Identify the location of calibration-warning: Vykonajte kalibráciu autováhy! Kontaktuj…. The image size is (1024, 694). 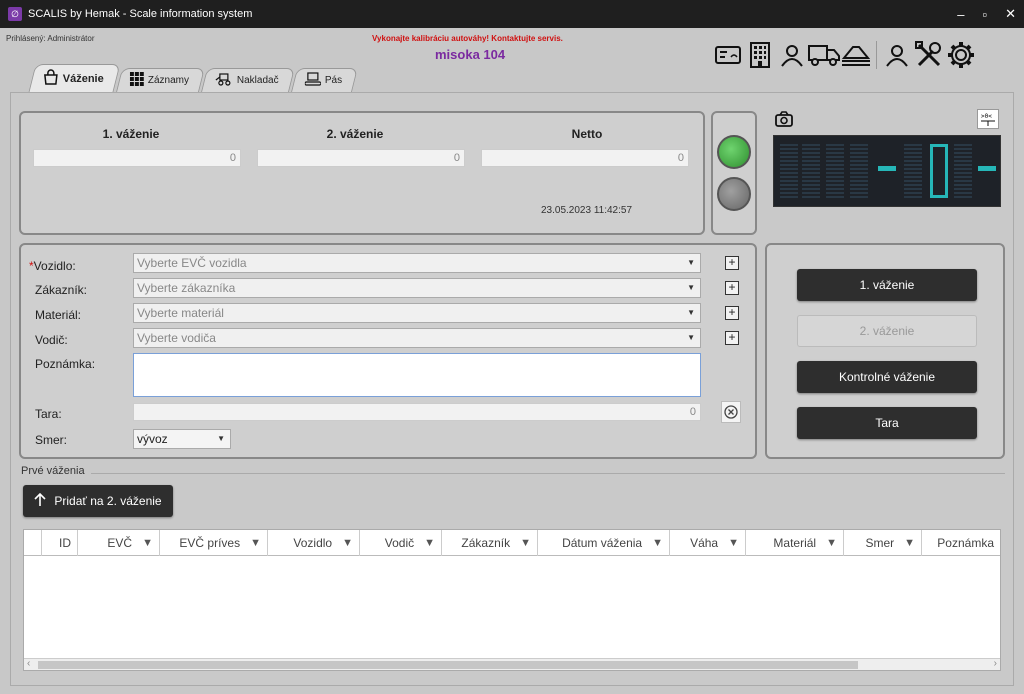
(467, 38).